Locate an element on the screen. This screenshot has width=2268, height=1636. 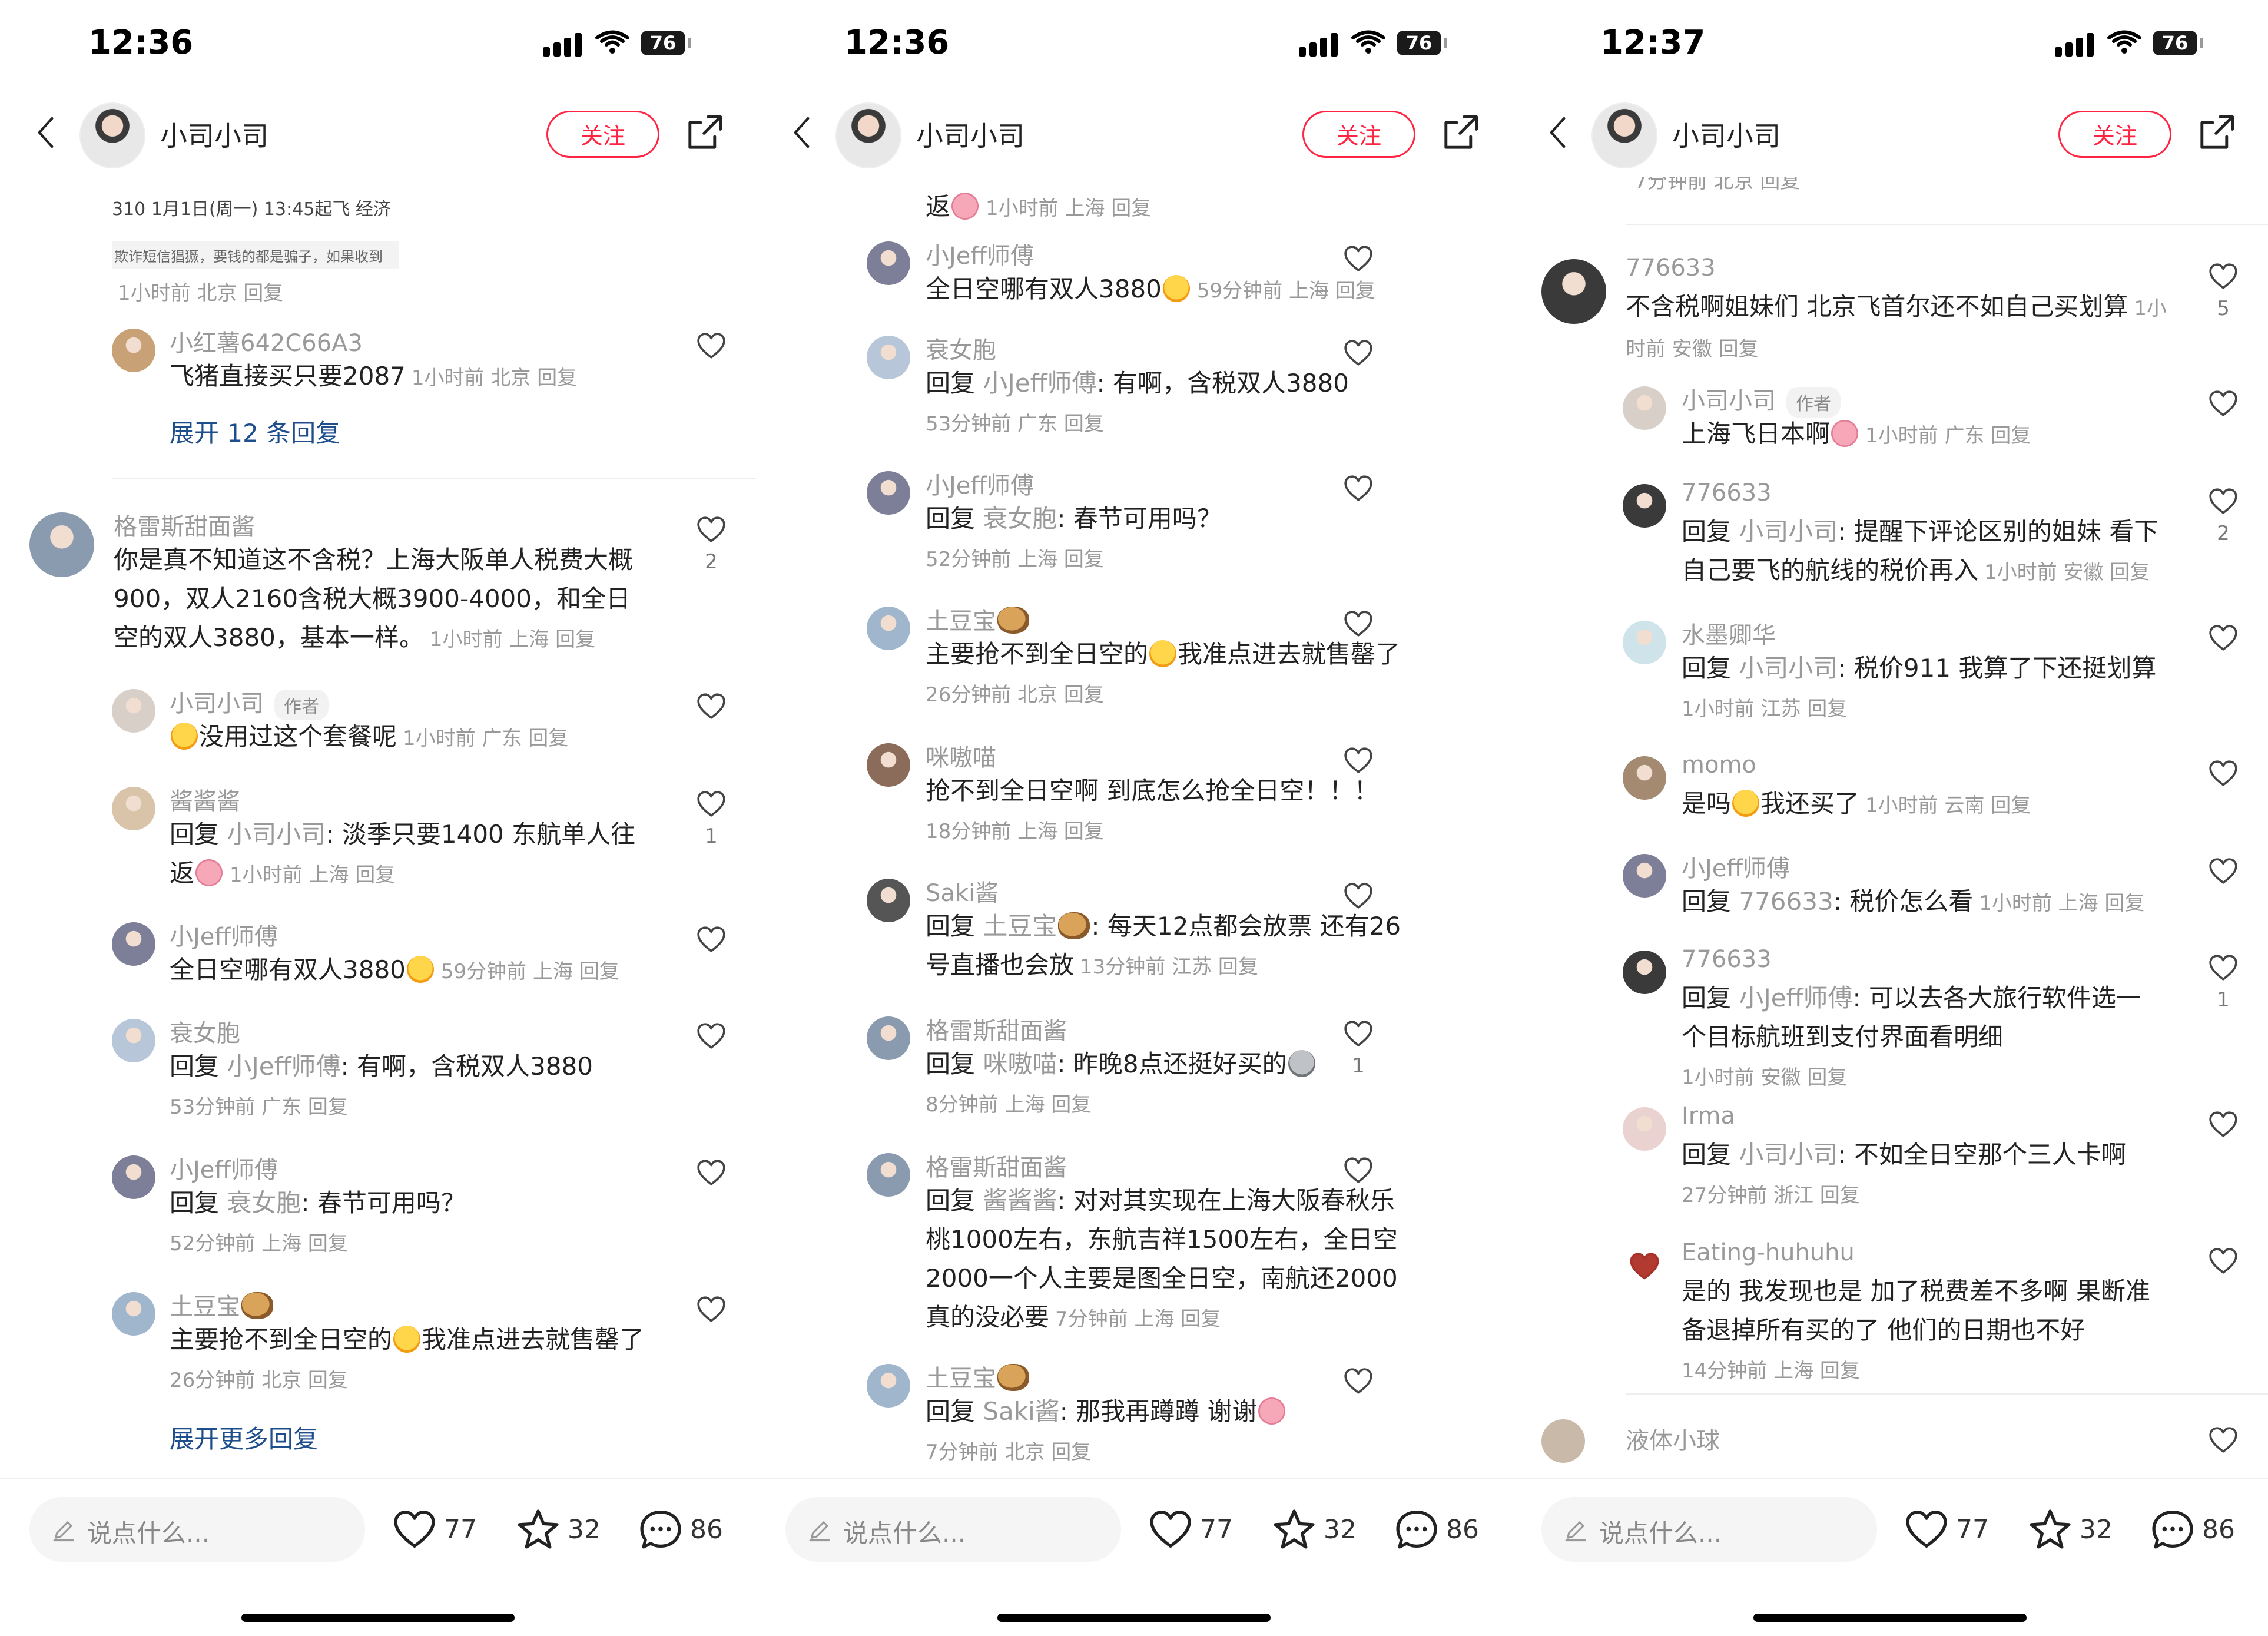
comment-meta: 7分钟前 上海 回复 is located at coordinates (1138, 1319).